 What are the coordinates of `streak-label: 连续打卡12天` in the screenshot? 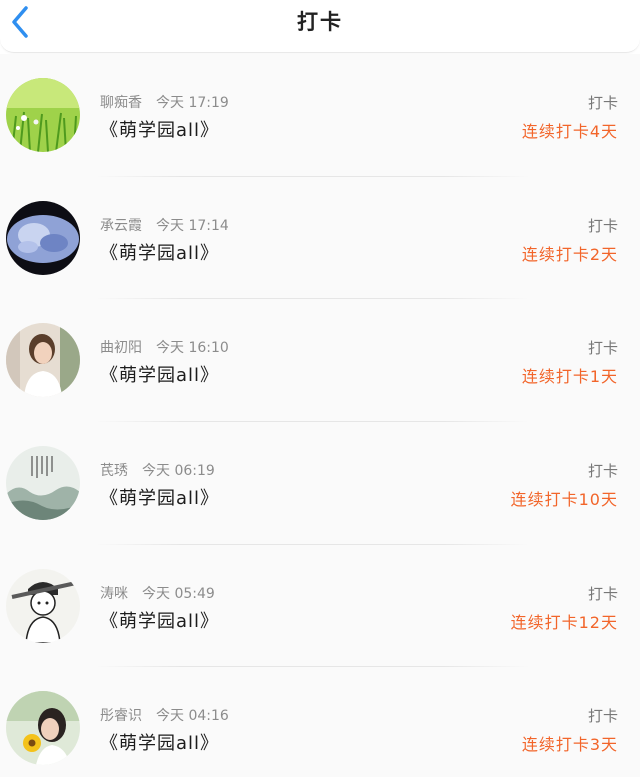 It's located at (564, 622).